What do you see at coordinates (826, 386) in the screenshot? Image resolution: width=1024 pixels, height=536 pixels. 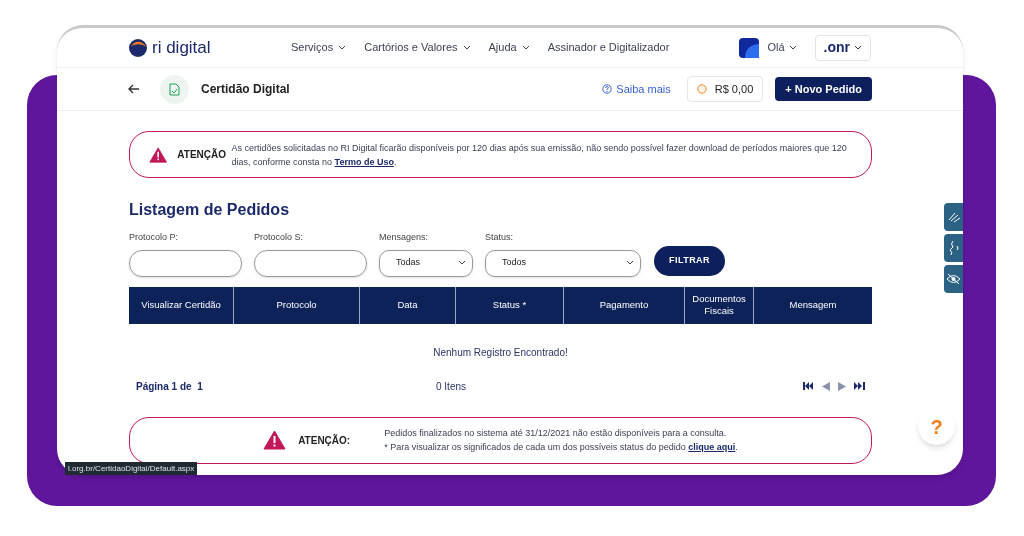 I see `previous-page-icon` at bounding box center [826, 386].